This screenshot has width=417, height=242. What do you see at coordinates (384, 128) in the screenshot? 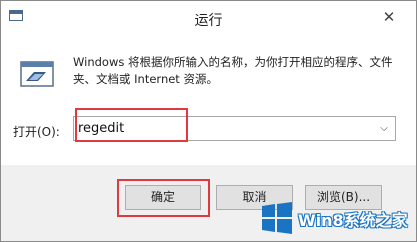
I see `chevron-down-icon: ⌵` at bounding box center [384, 128].